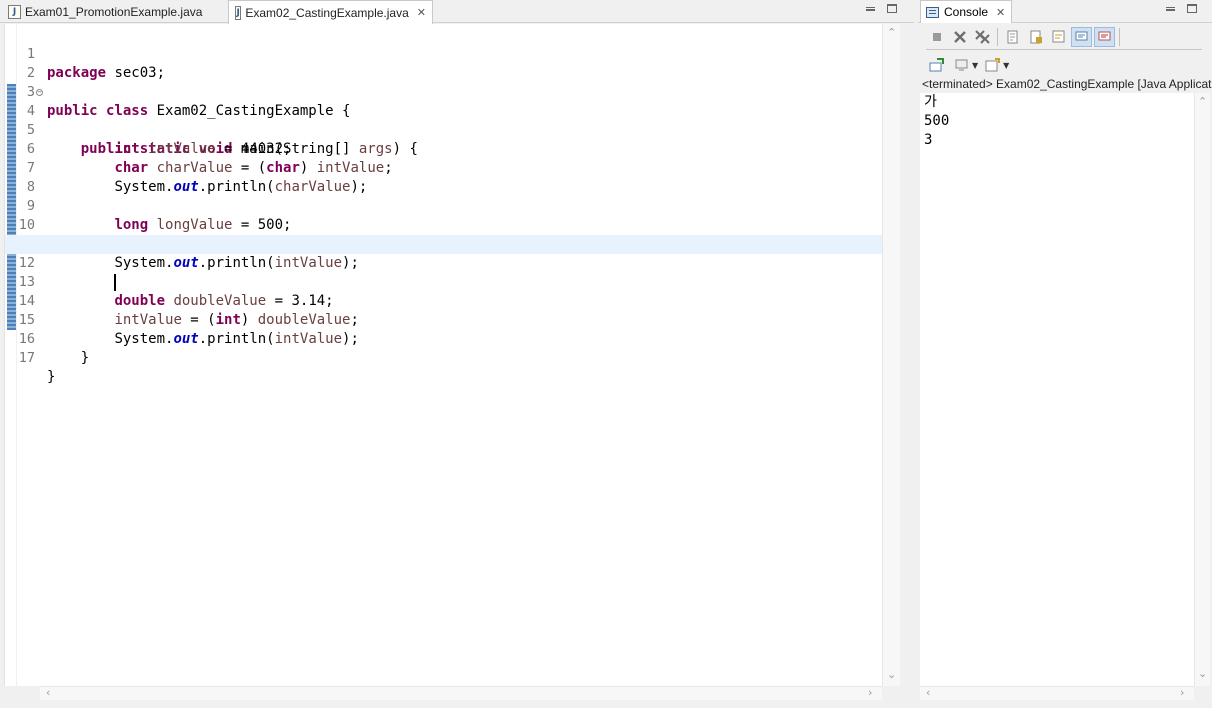  I want to click on tab-exam02: J Exam02_CastingExample.java ✕, so click(330, 12).